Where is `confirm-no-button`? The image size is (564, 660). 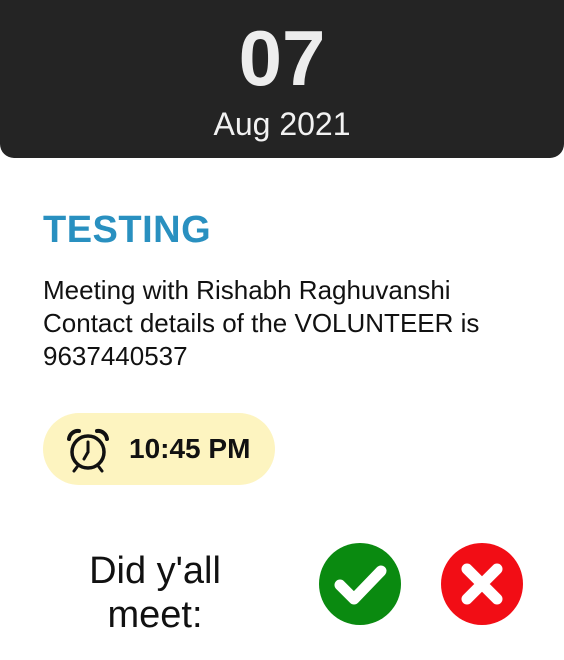
confirm-no-button is located at coordinates (482, 584).